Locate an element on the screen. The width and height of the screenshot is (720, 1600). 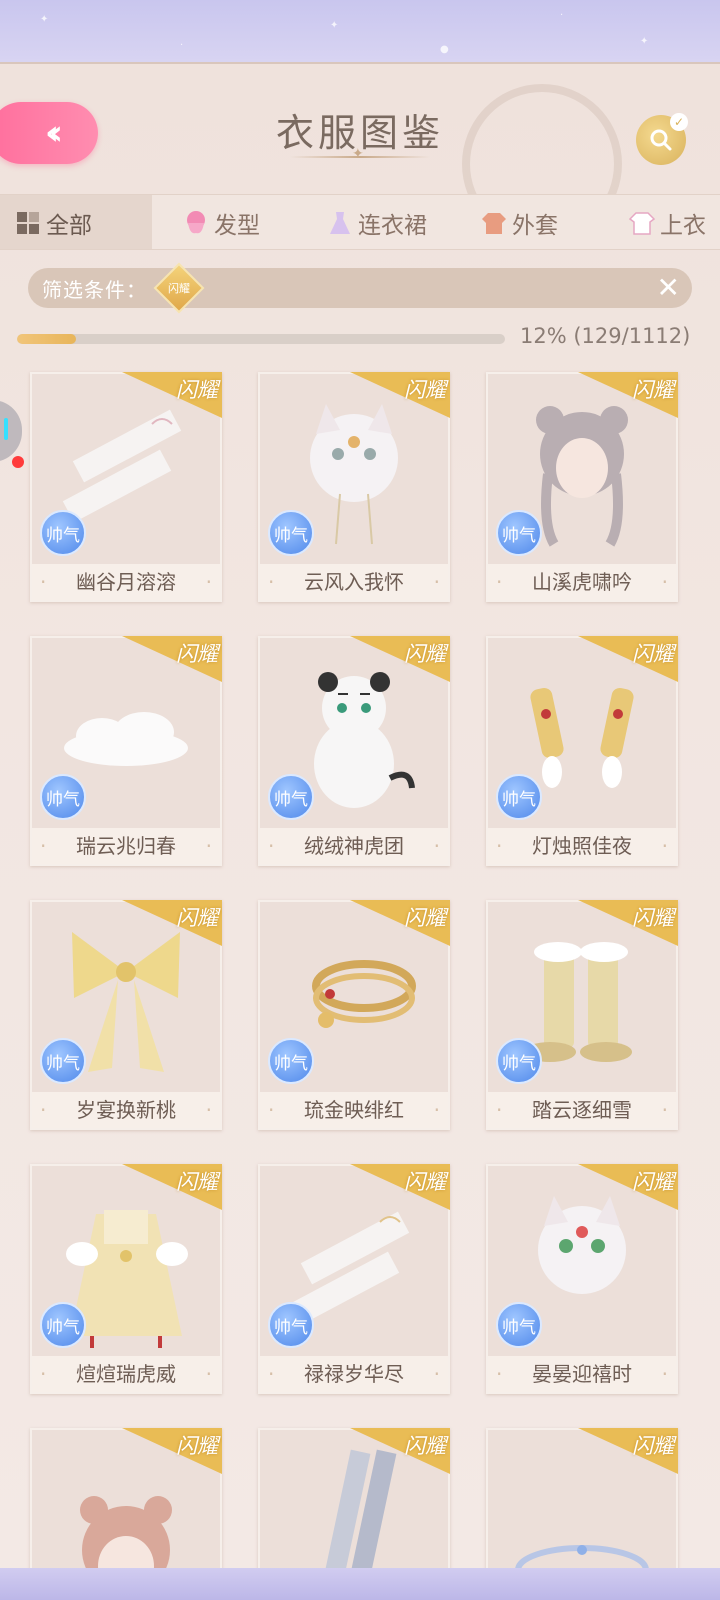
tab-hair: 发型 is located at coordinates (225, 222).